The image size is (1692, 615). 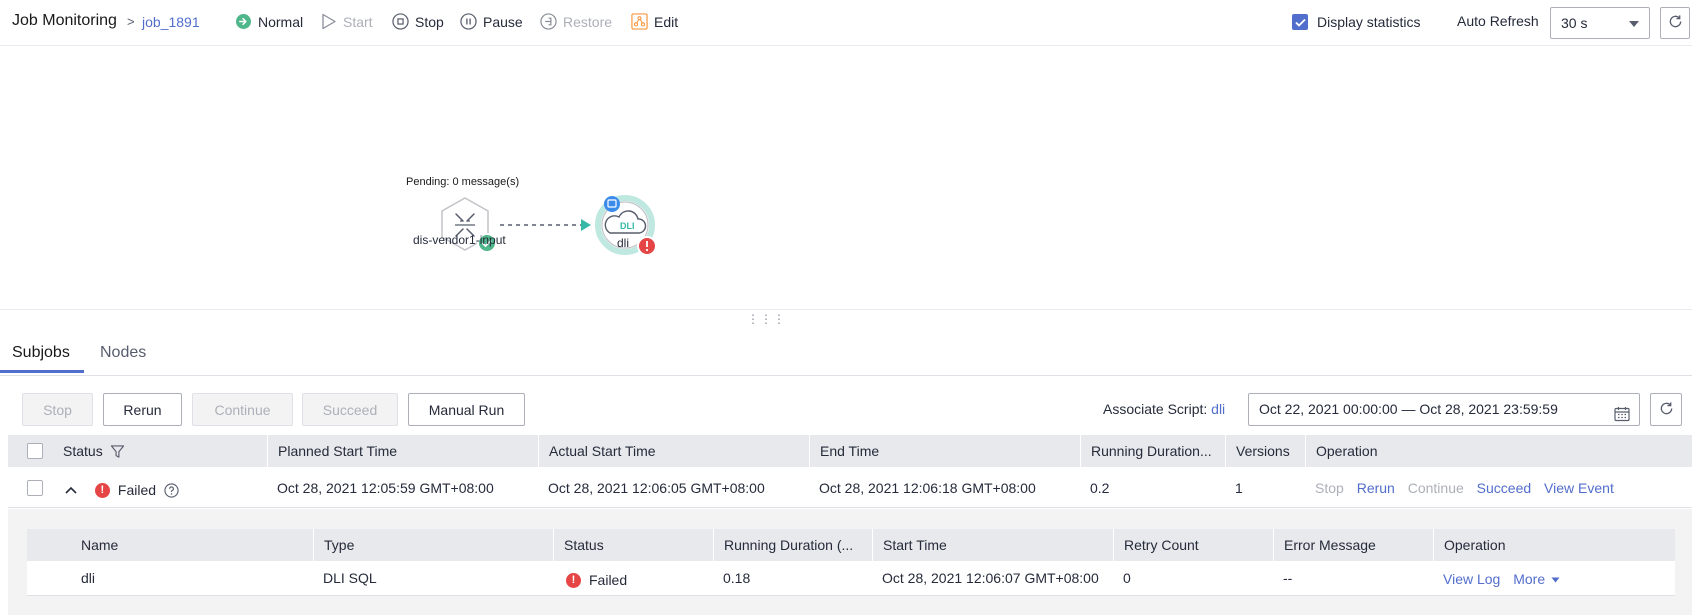 I want to click on node-operations: View Log More, so click(x=1501, y=578).